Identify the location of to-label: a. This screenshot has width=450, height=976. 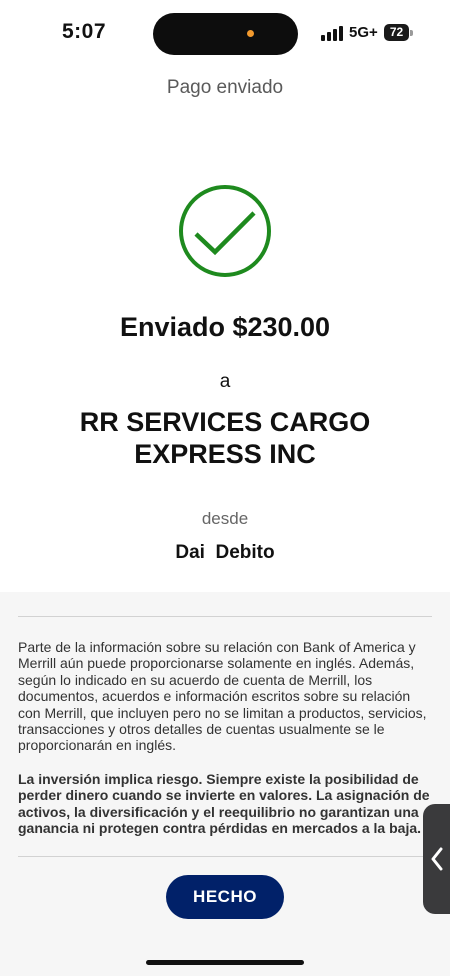
(225, 381).